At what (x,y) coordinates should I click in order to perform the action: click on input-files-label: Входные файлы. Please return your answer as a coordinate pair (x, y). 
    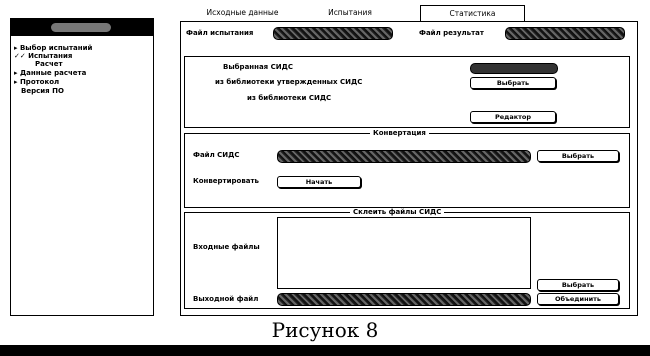
    Looking at the image, I should click on (226, 247).